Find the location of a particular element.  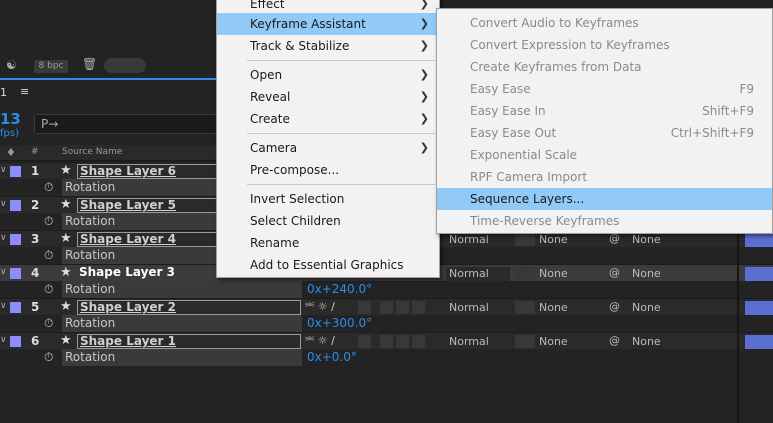

menu-item-keyframe-assistant: Keyframe Assistant ❯ is located at coordinates (328, 24).